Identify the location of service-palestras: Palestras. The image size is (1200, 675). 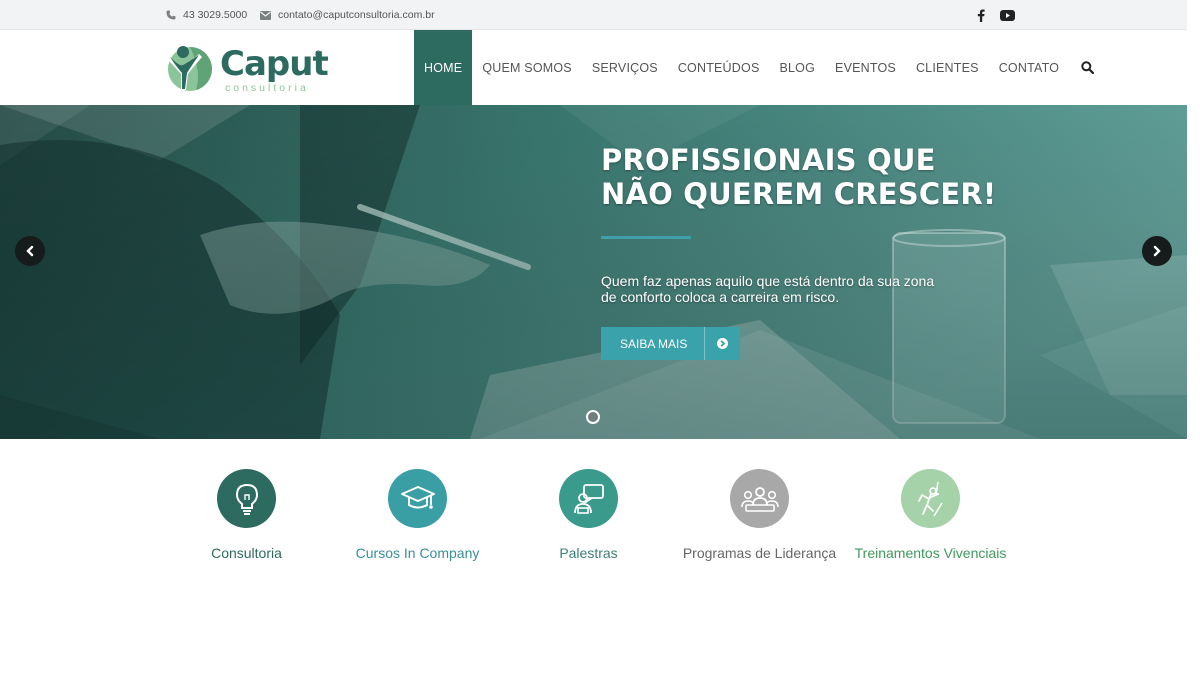
(588, 515).